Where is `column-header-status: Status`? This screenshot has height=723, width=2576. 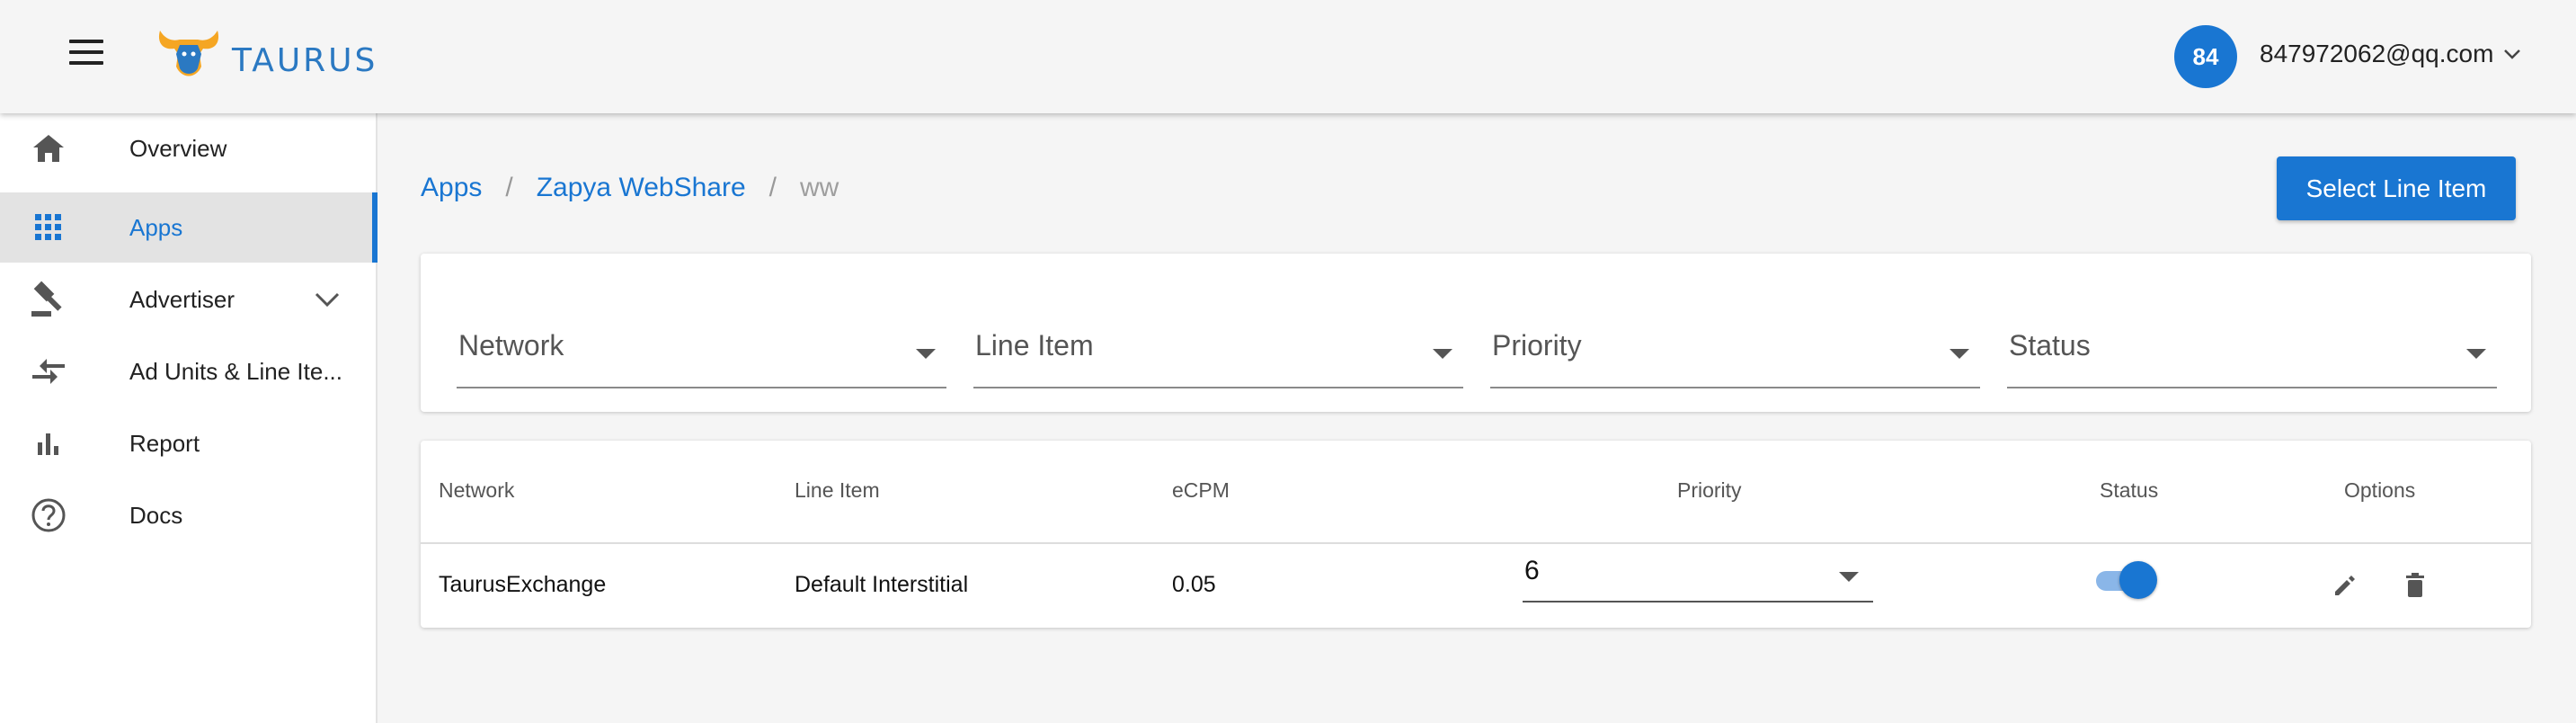 column-header-status: Status is located at coordinates (2129, 490).